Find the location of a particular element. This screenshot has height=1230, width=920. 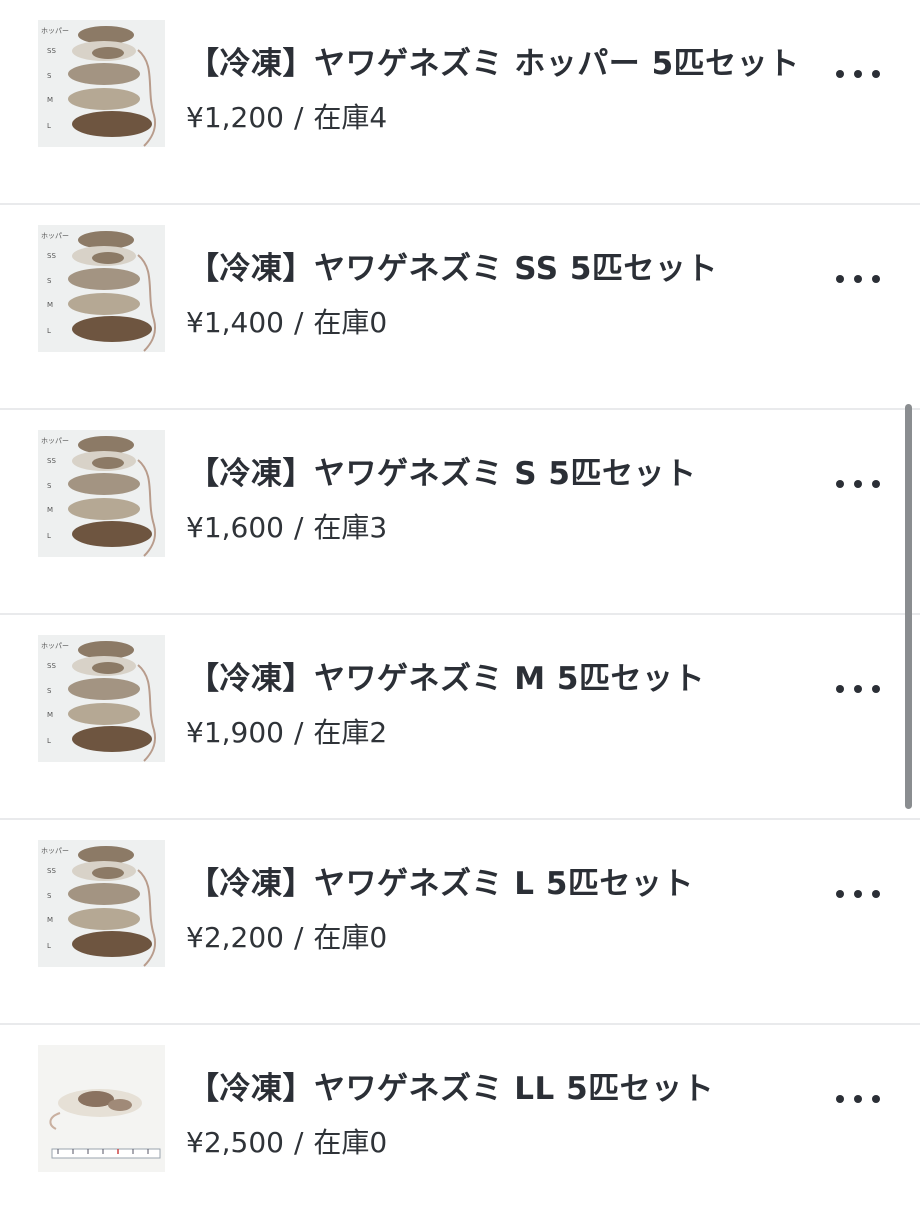

product-title: 【冷凍】ヤワゲネズミ L 5匹セット is located at coordinates (441, 880).